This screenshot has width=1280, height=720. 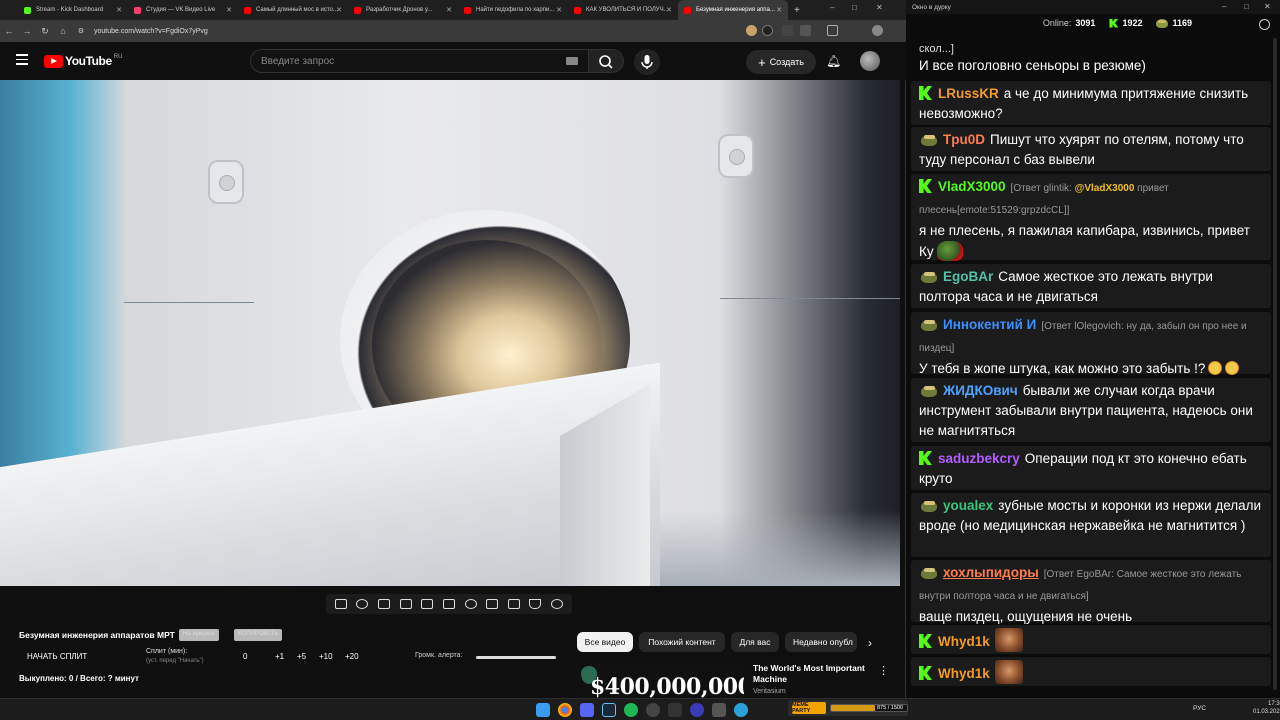 What do you see at coordinates (972, 186) in the screenshot?
I see `username: VladX3000` at bounding box center [972, 186].